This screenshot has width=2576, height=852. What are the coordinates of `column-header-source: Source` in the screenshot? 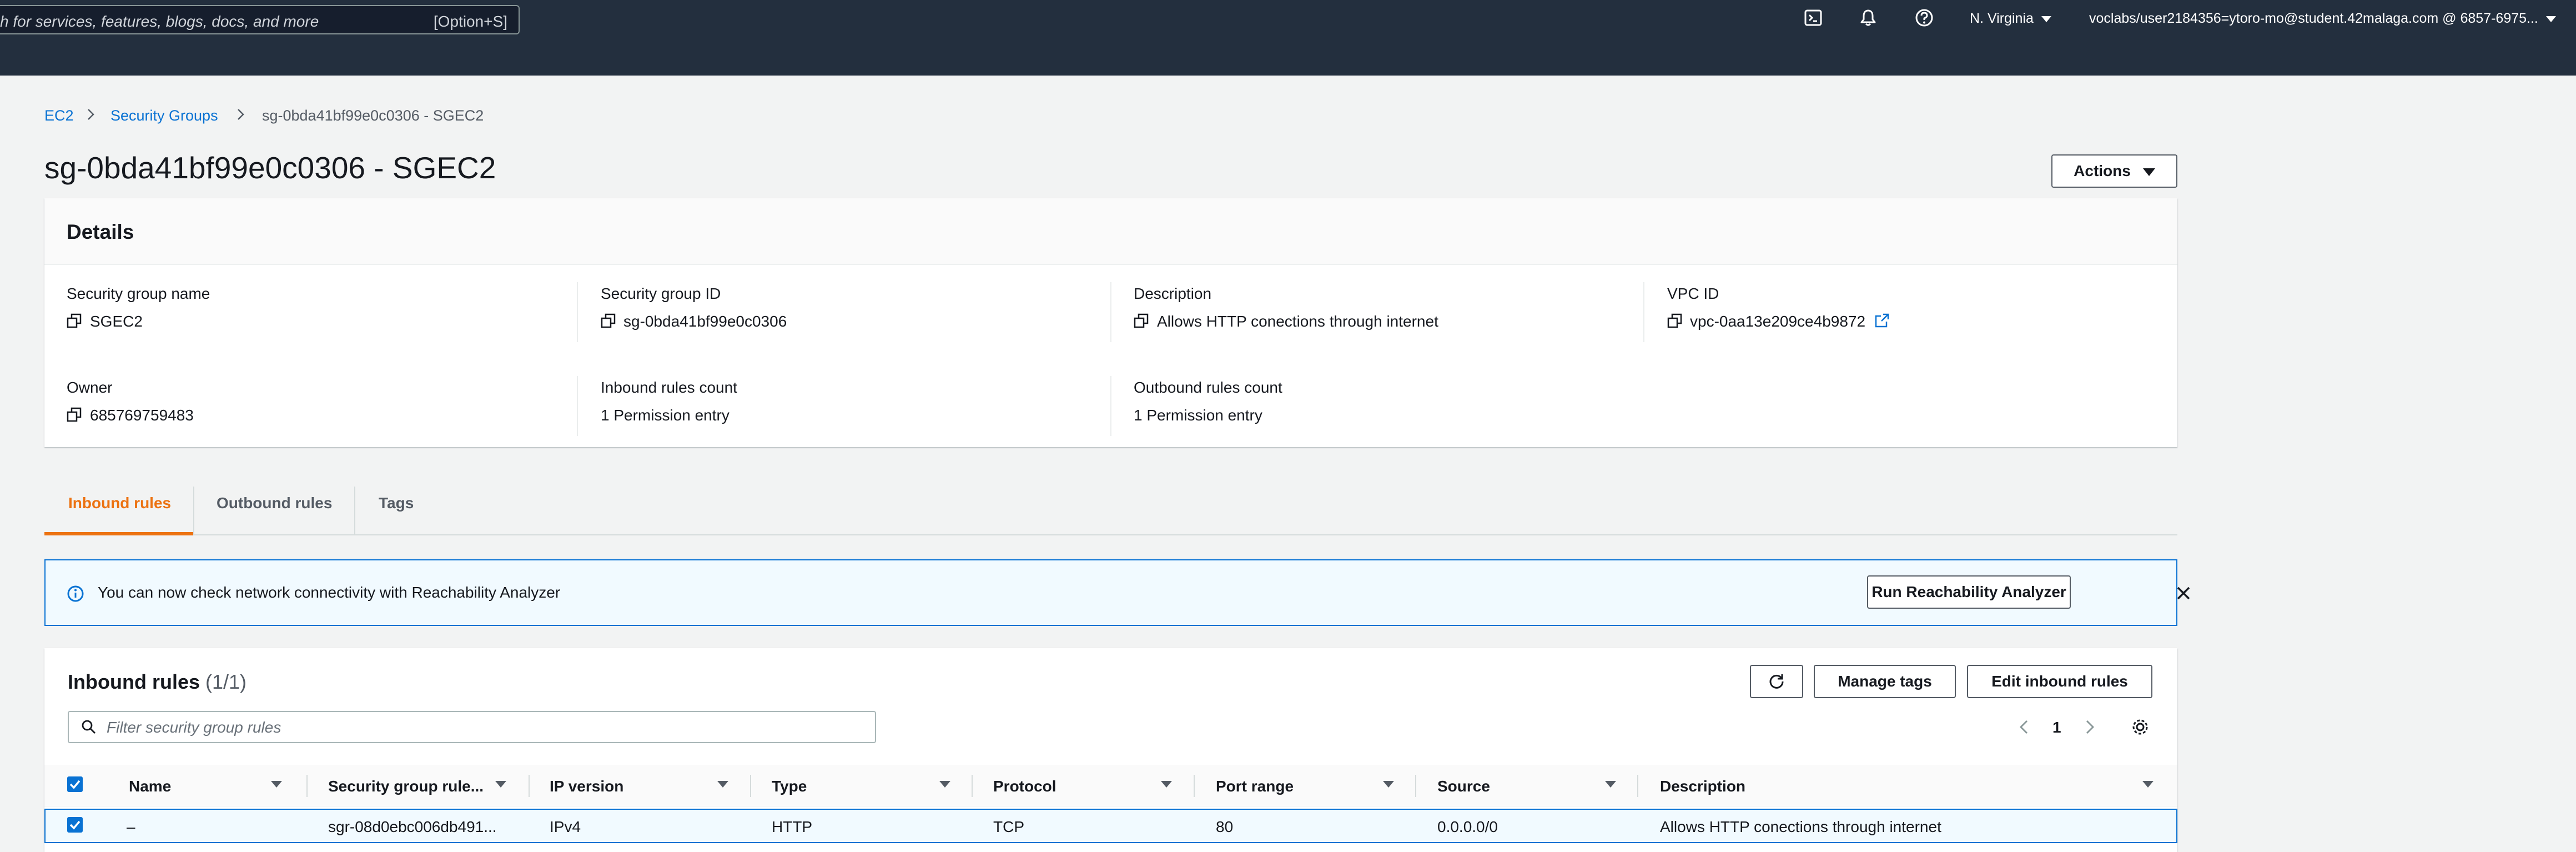 It's located at (1463, 786).